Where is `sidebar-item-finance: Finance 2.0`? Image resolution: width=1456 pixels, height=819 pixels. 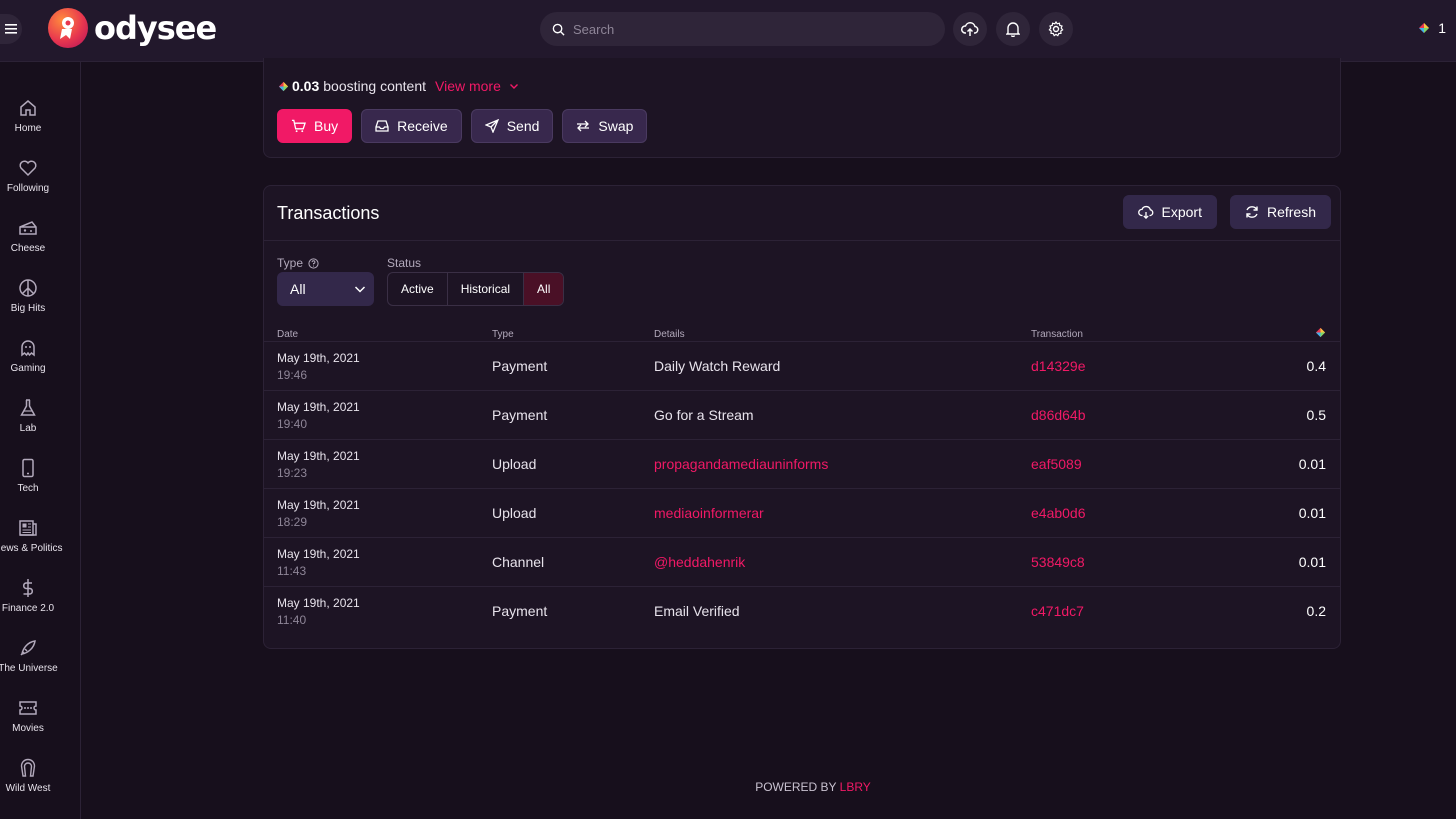 sidebar-item-finance: Finance 2.0 is located at coordinates (28, 596).